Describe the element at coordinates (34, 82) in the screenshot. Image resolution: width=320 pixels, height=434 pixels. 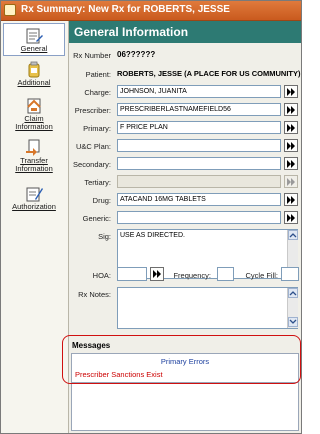
I see `sidebar-item-label: Additional` at that location.